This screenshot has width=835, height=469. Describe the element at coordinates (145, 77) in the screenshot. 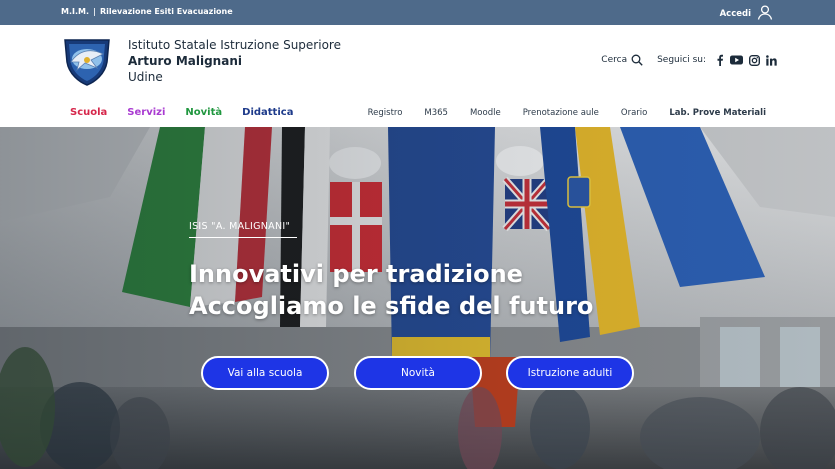

I see `school-name-line3: Udine` at that location.